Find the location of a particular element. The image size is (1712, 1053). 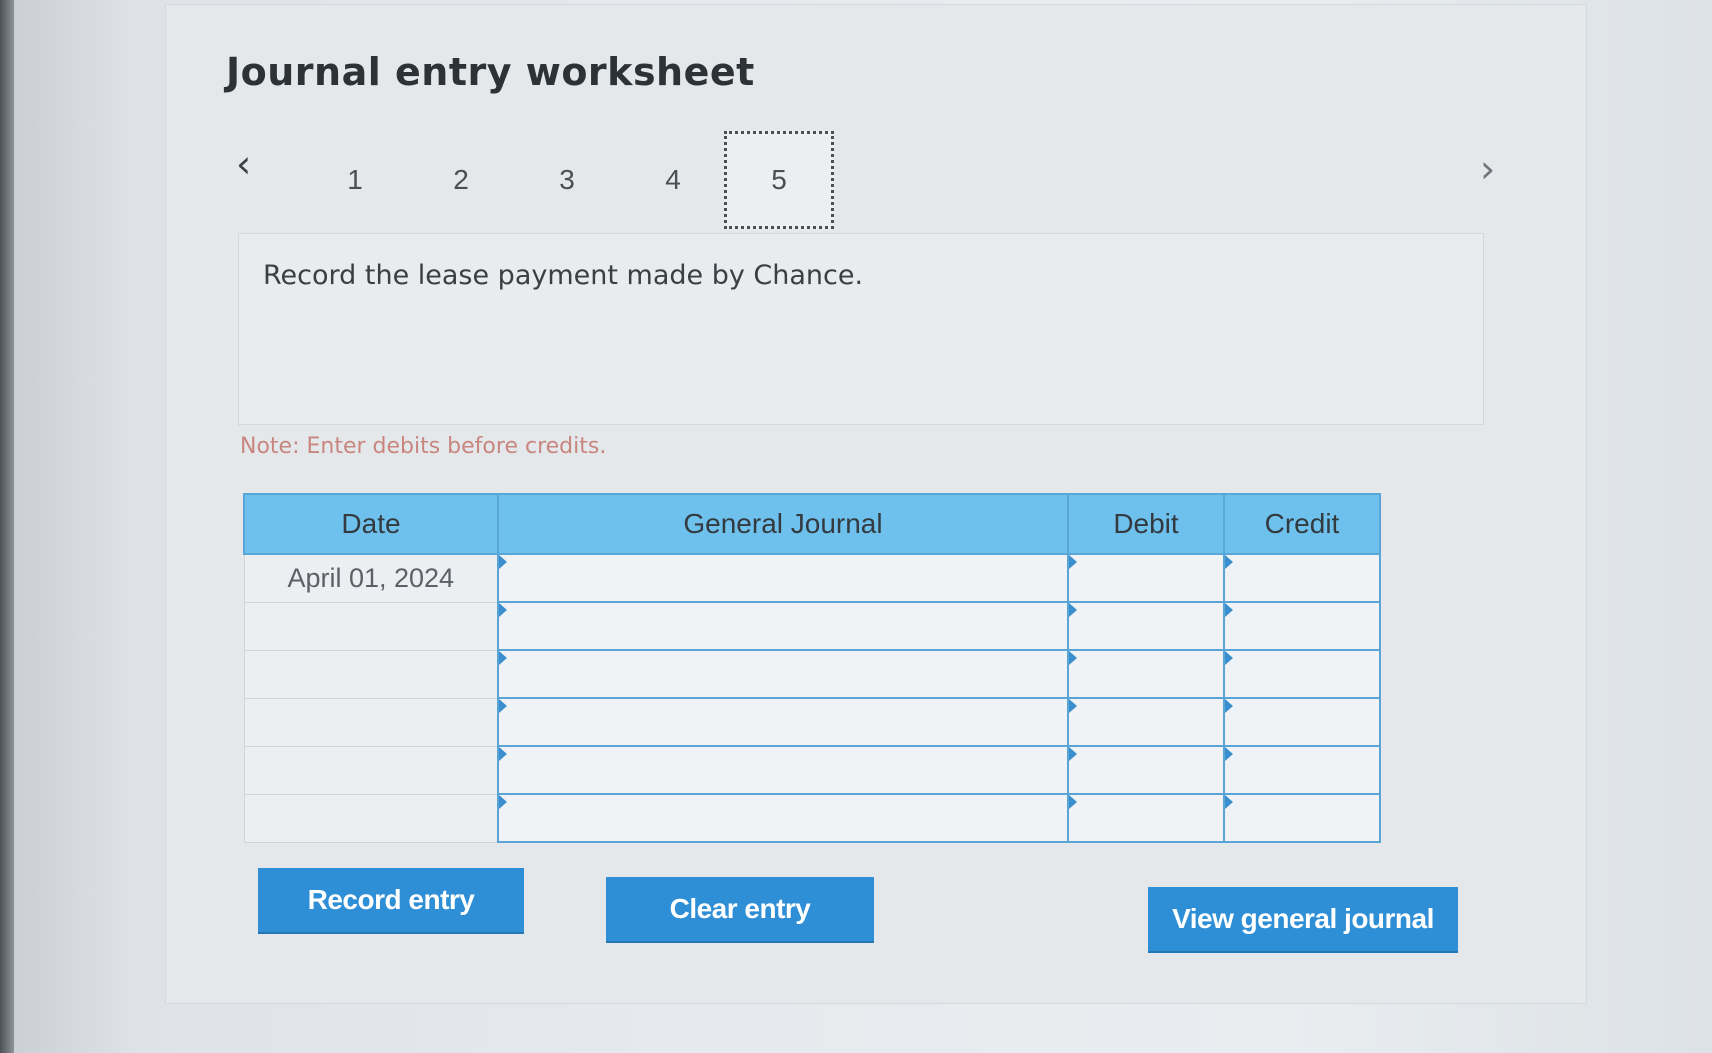

table-header-row: Date General Journal Debit Credit is located at coordinates (812, 524).